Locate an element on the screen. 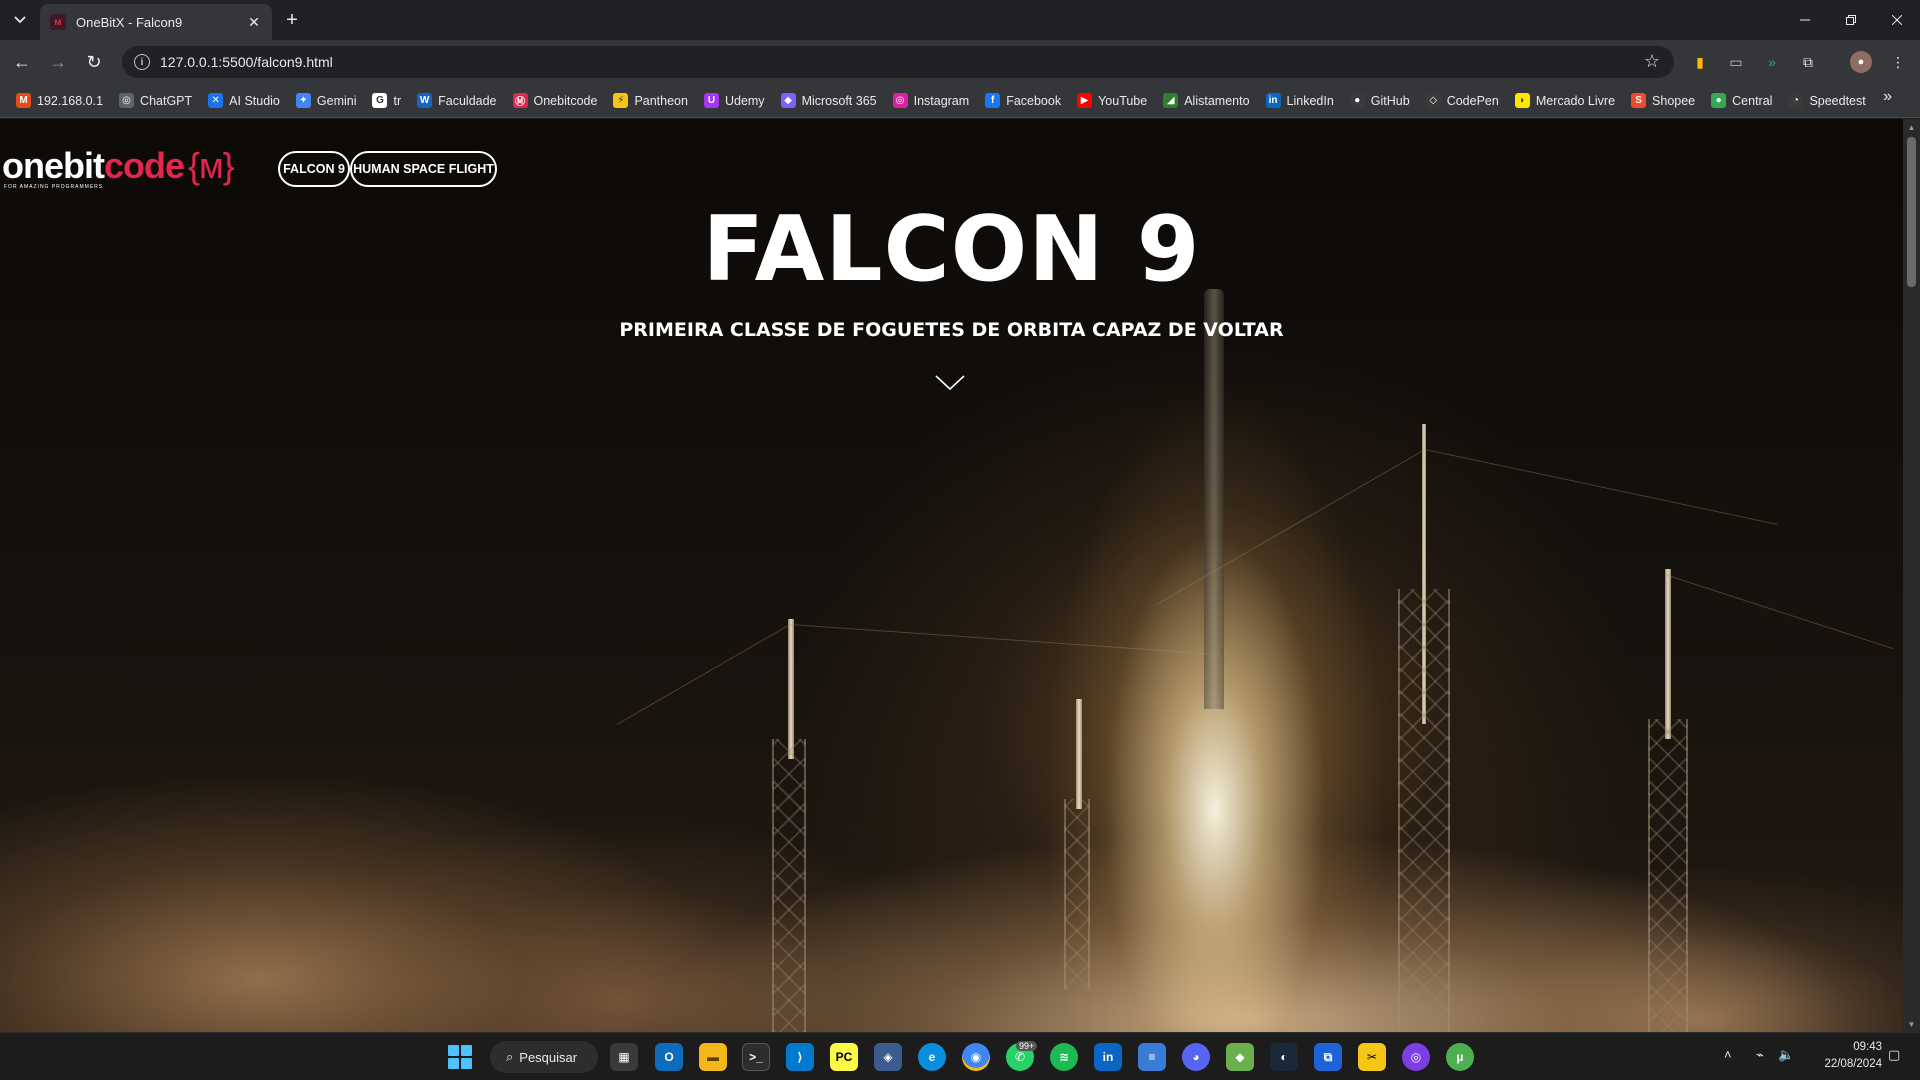 This screenshot has width=1920, height=1080. bookmark-item: ◇ CodePen is located at coordinates (1462, 101).